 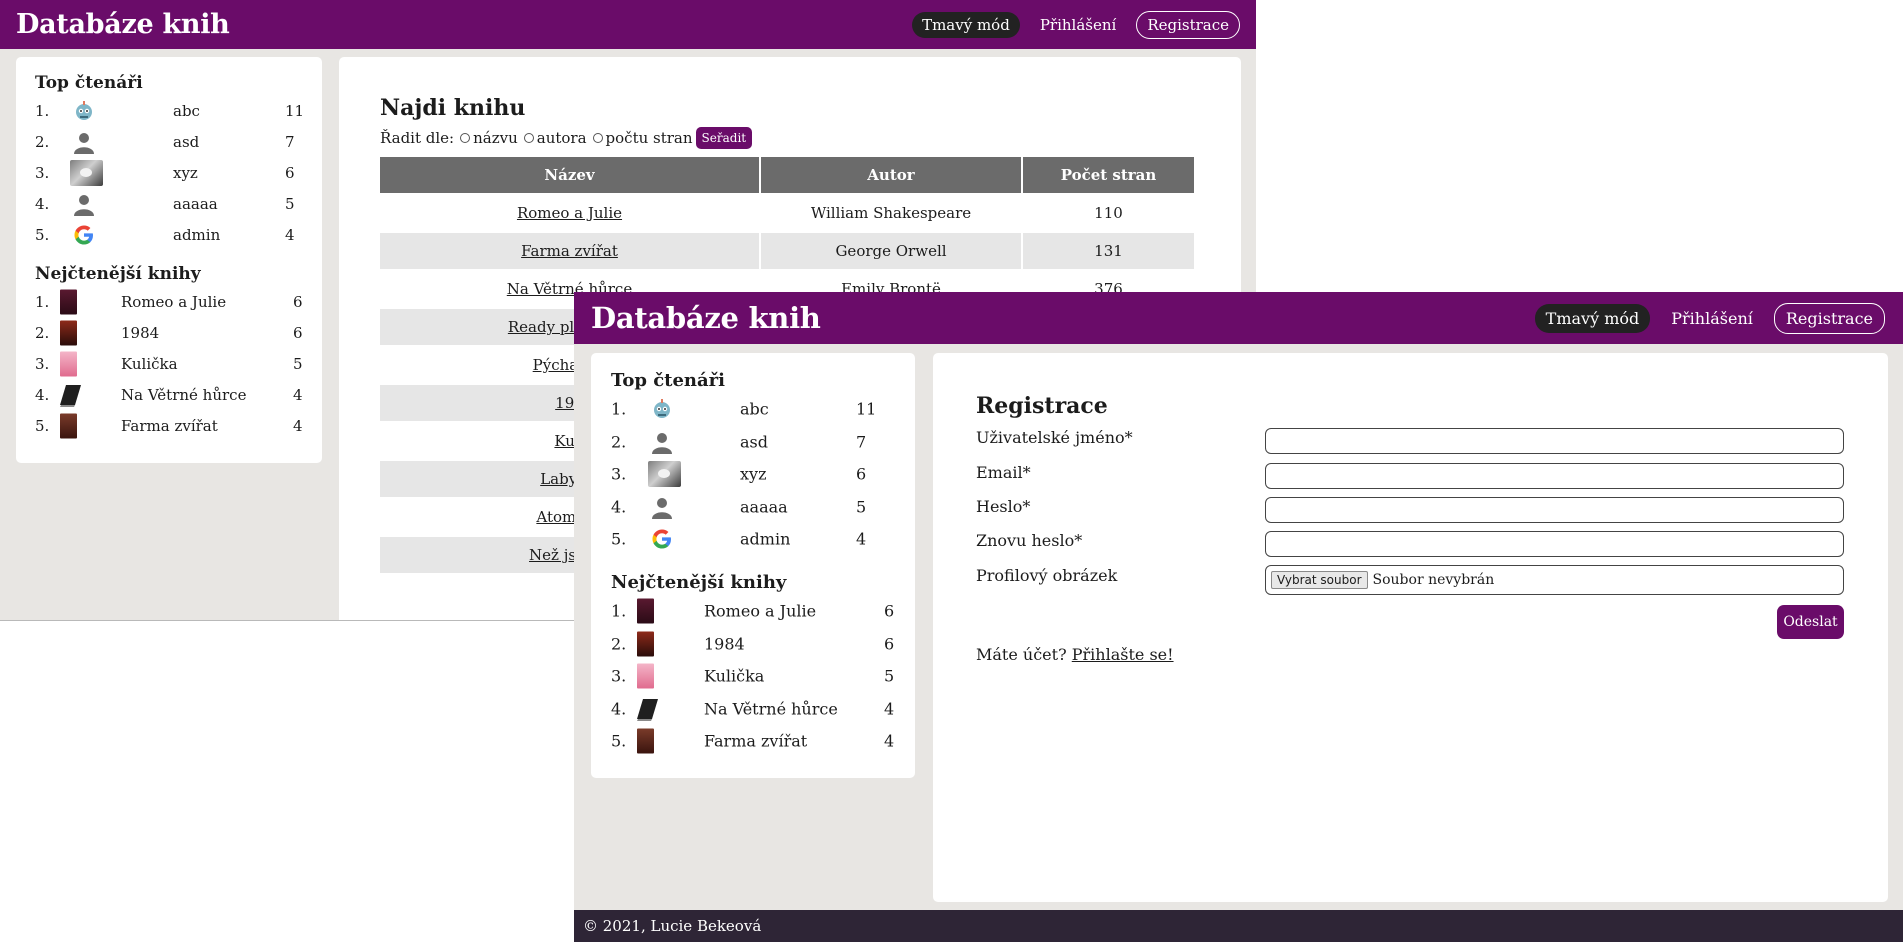 I want to click on book-row: 2. 1984 6, so click(x=756, y=644).